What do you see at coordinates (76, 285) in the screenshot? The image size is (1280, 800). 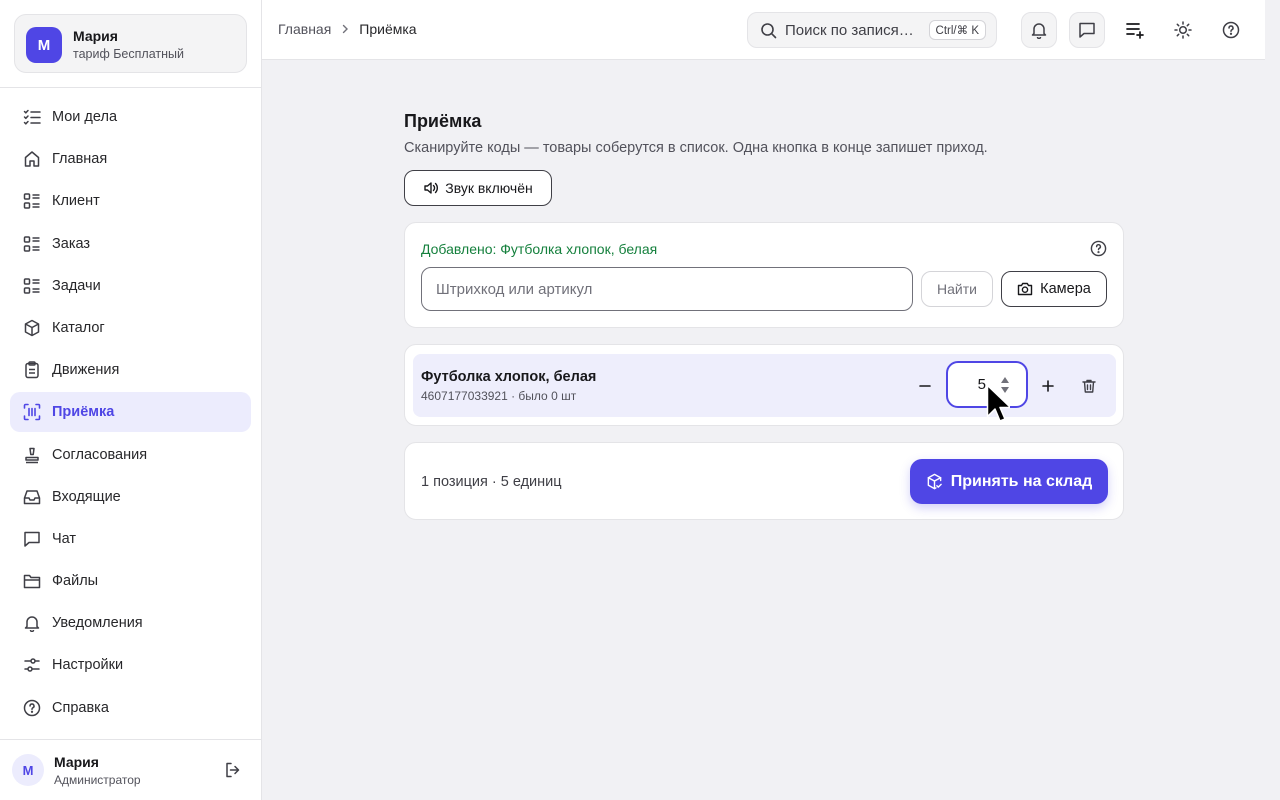 I see `sidebar-item-label: Задачи` at bounding box center [76, 285].